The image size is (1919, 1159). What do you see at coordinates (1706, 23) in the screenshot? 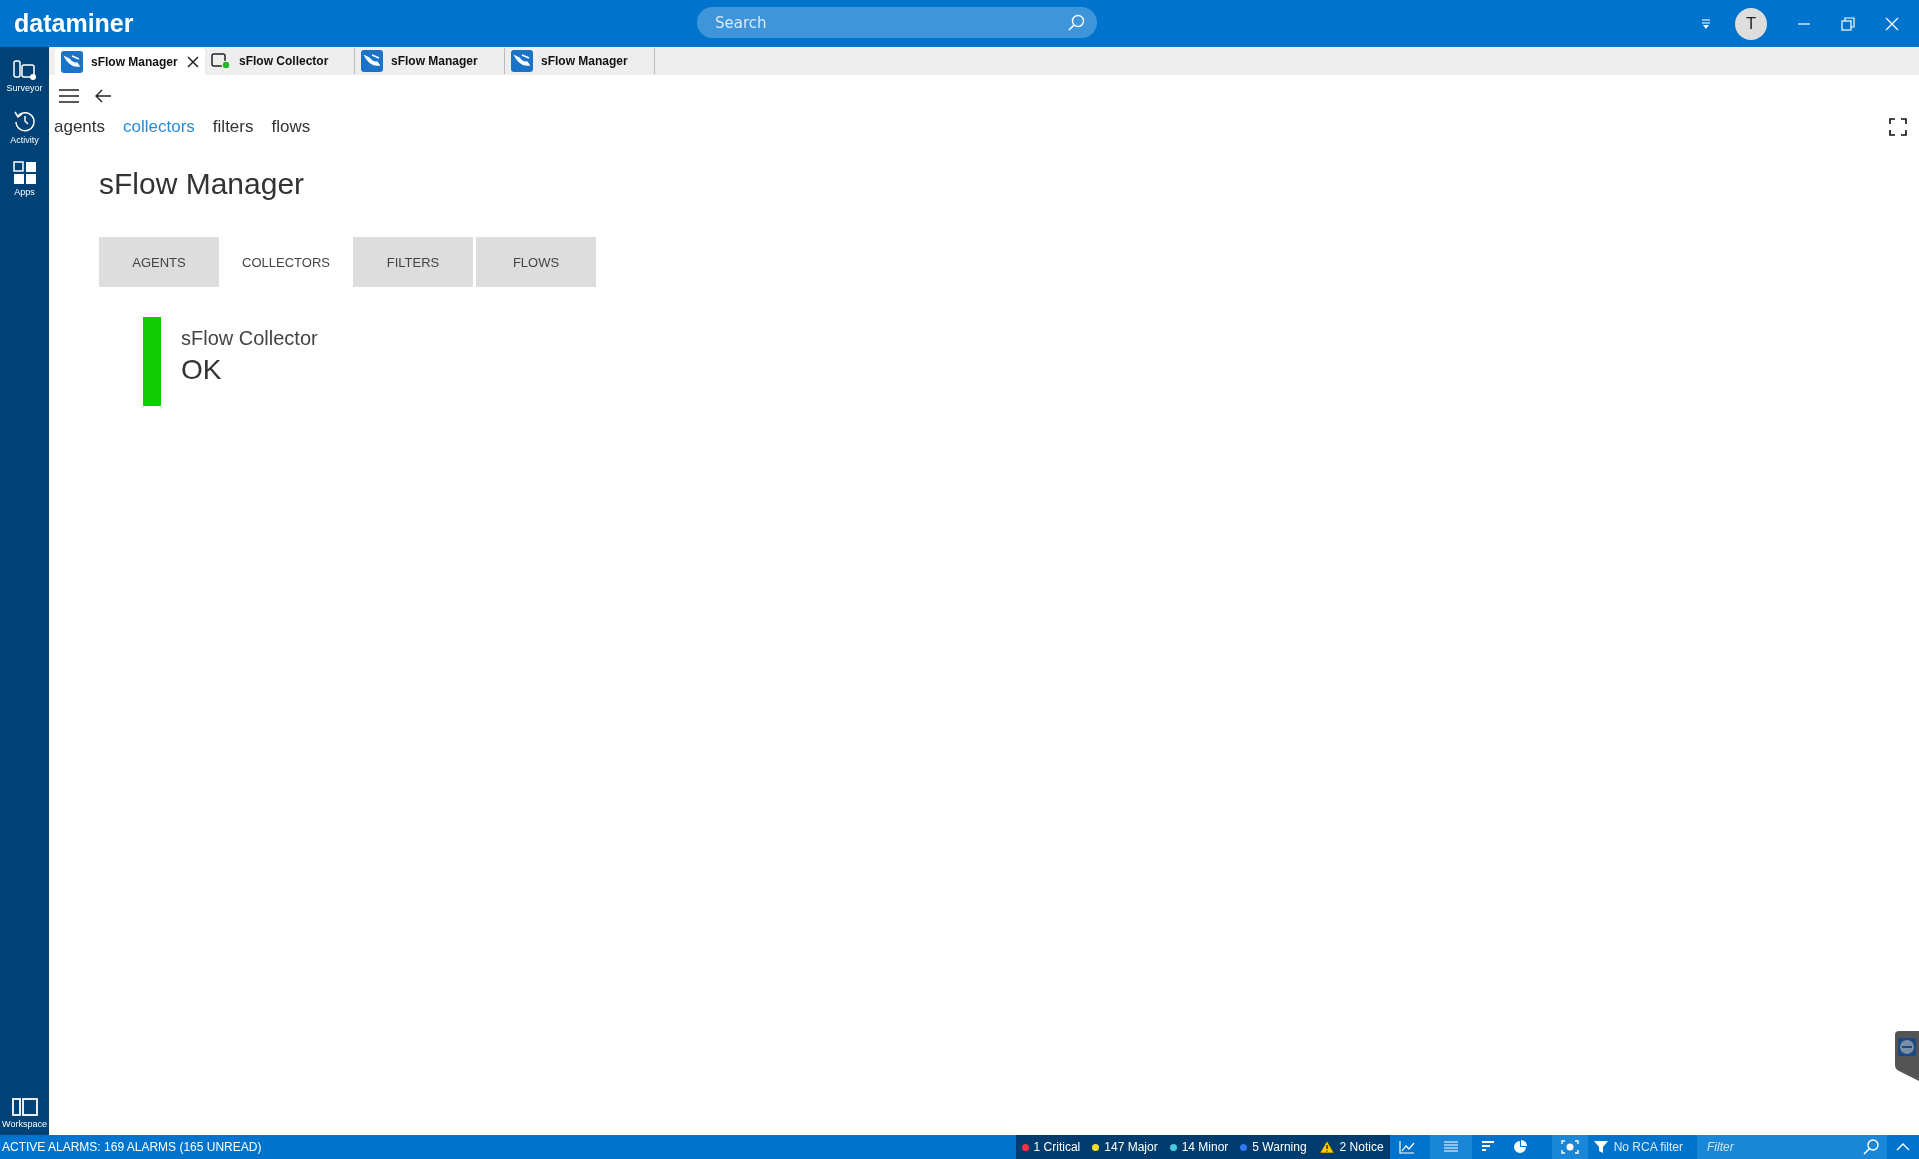
I see `dropdown-icon` at bounding box center [1706, 23].